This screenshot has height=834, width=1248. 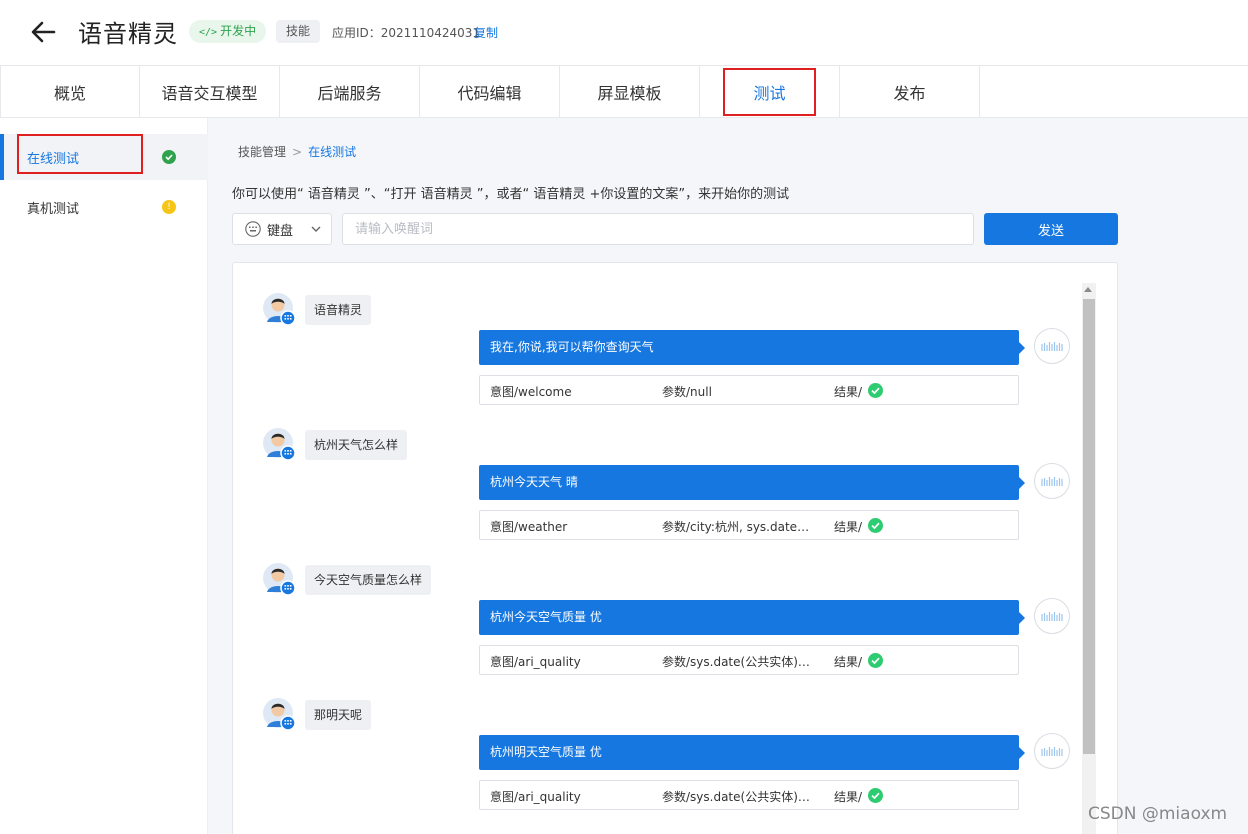 What do you see at coordinates (531, 392) in the screenshot?
I see `intent-label: 意图/welcome` at bounding box center [531, 392].